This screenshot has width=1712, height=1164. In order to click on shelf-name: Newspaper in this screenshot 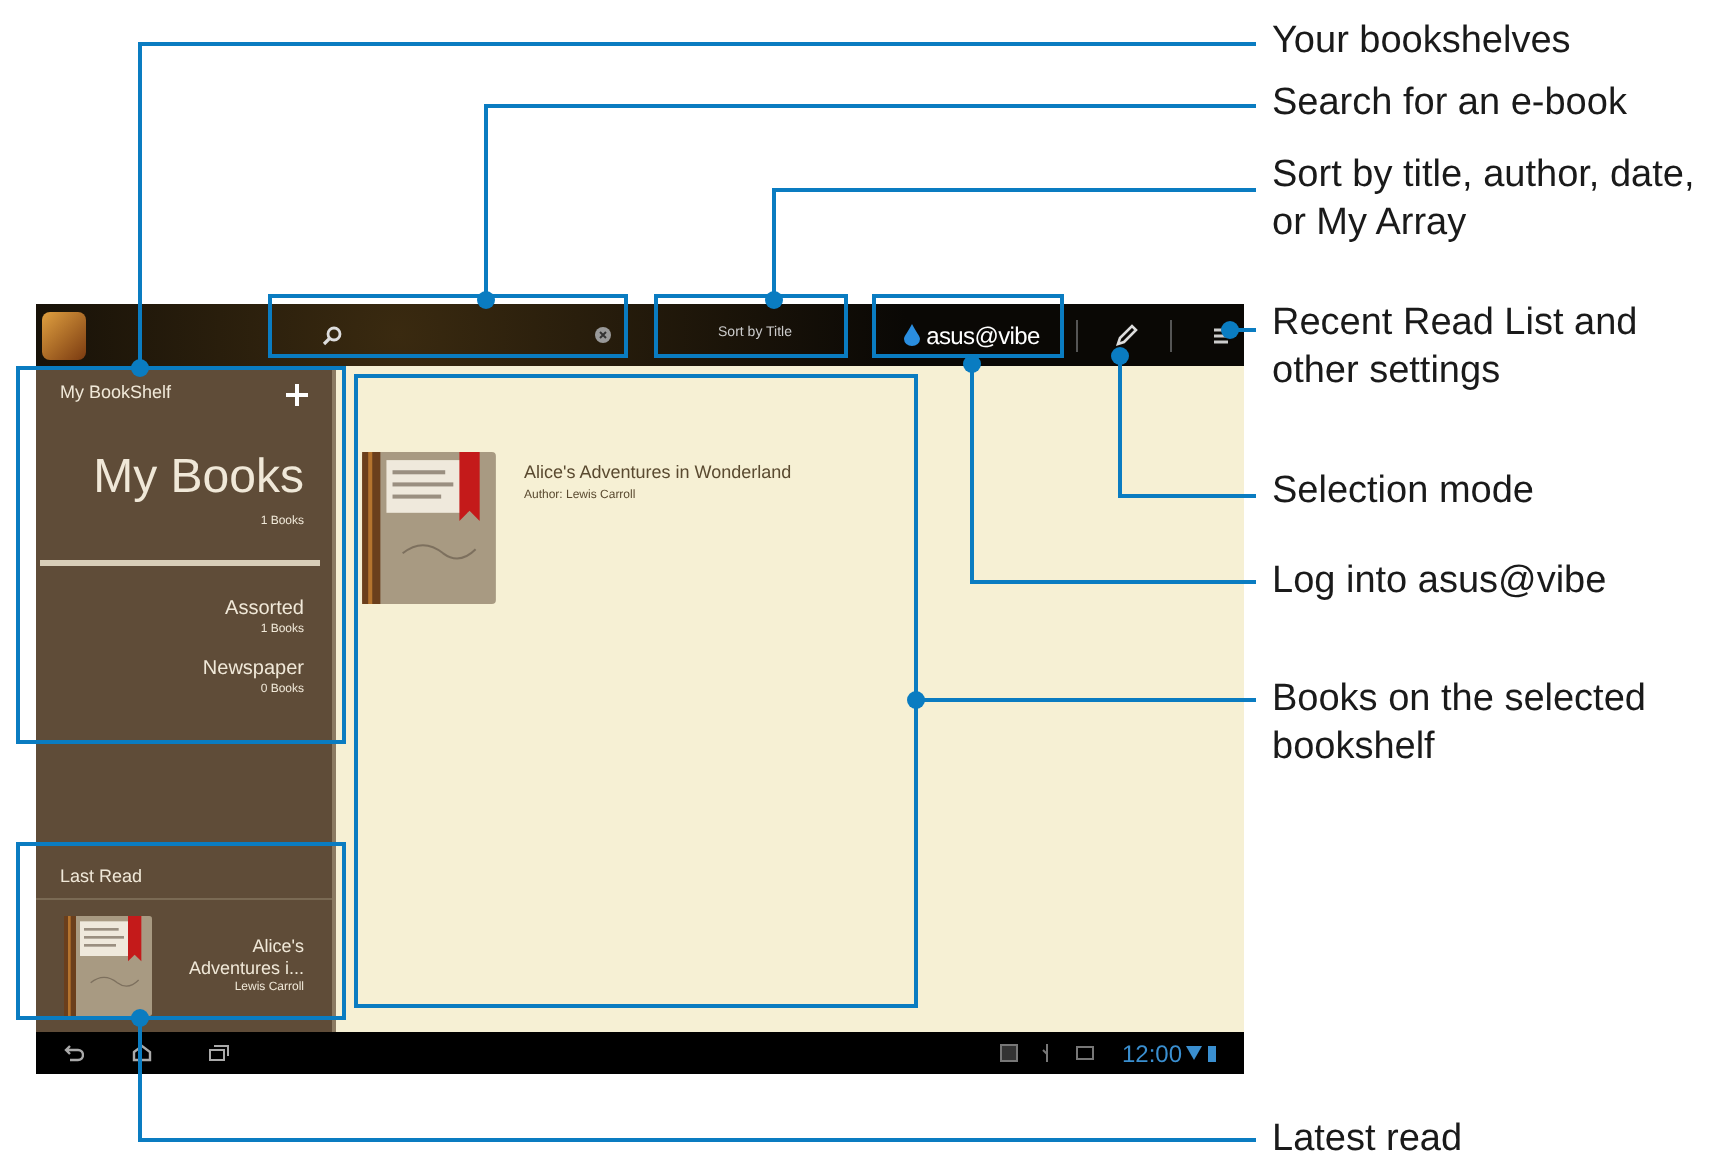, I will do `click(253, 670)`.